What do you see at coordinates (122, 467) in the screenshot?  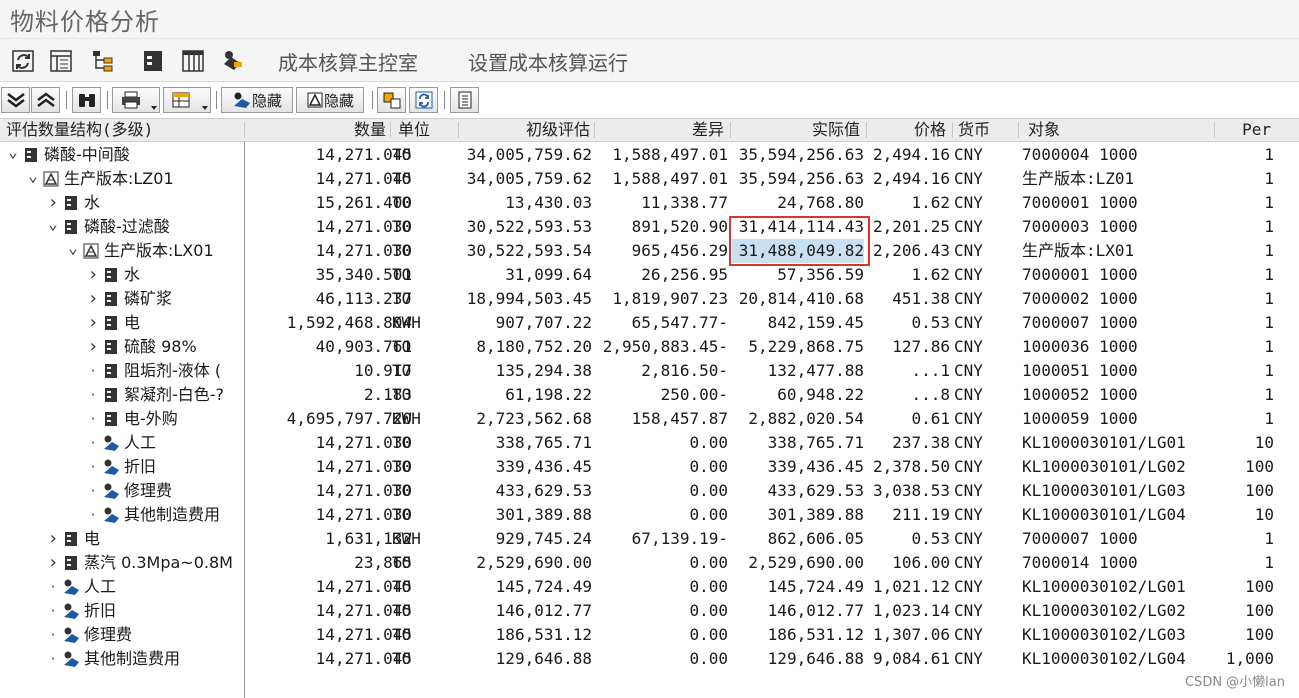 I see `tree-cell: · 折旧` at bounding box center [122, 467].